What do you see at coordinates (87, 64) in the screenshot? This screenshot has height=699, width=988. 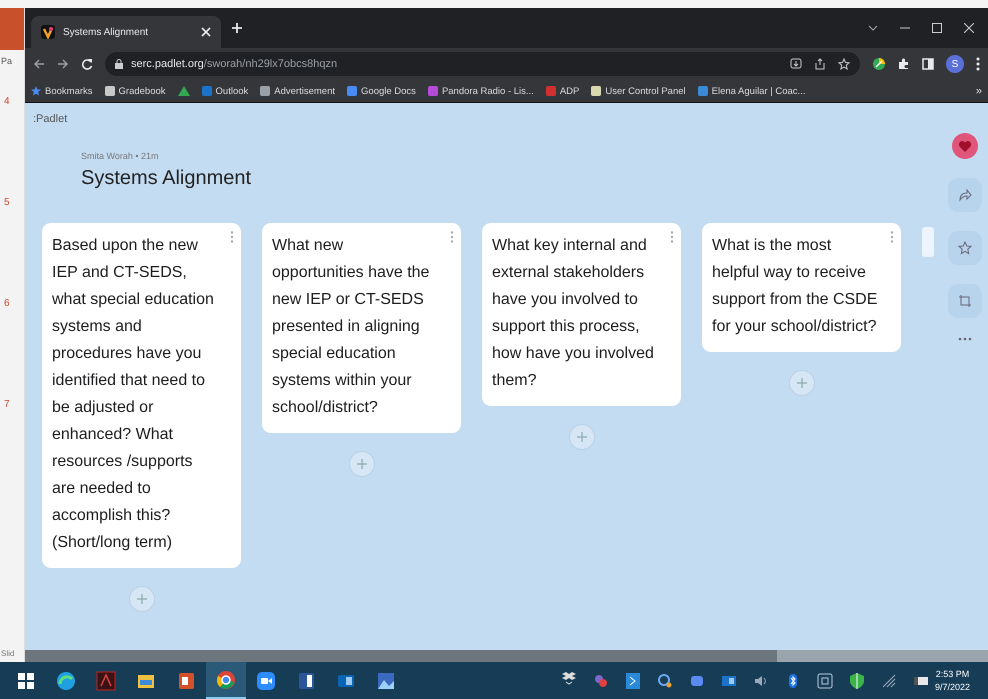 I see `reload-icon` at bounding box center [87, 64].